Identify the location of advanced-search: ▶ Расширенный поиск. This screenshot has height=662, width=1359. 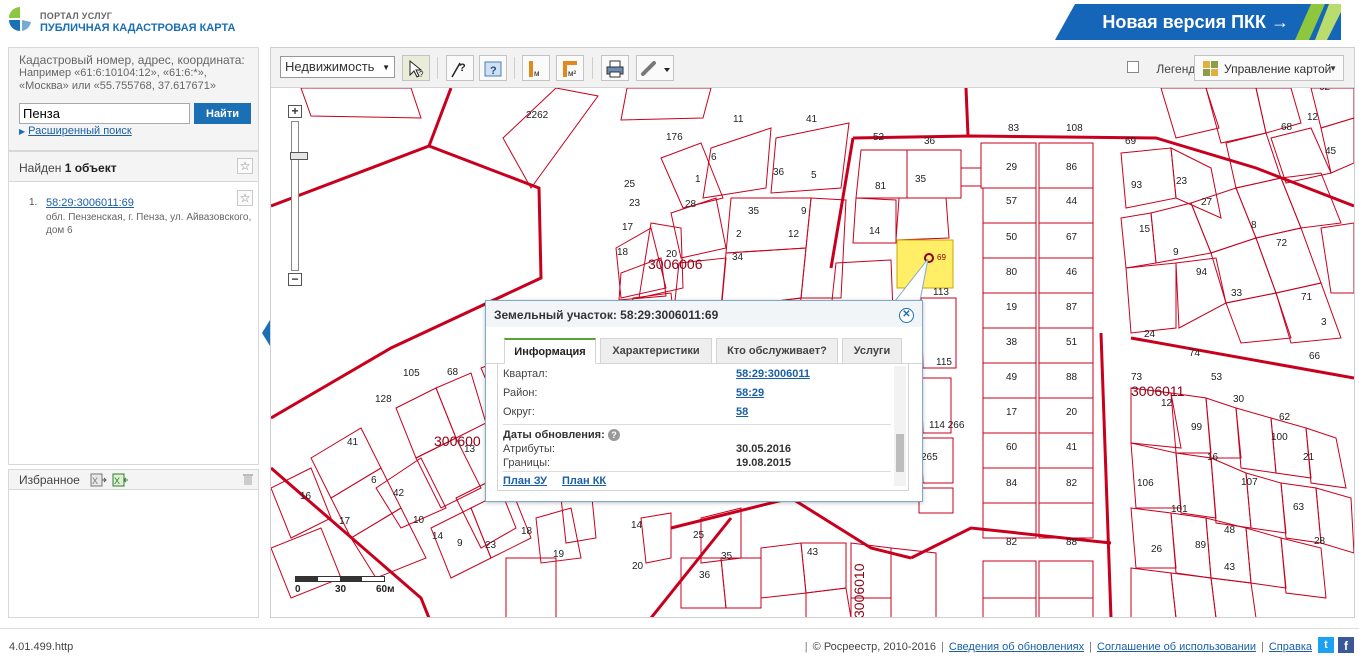
(75, 131).